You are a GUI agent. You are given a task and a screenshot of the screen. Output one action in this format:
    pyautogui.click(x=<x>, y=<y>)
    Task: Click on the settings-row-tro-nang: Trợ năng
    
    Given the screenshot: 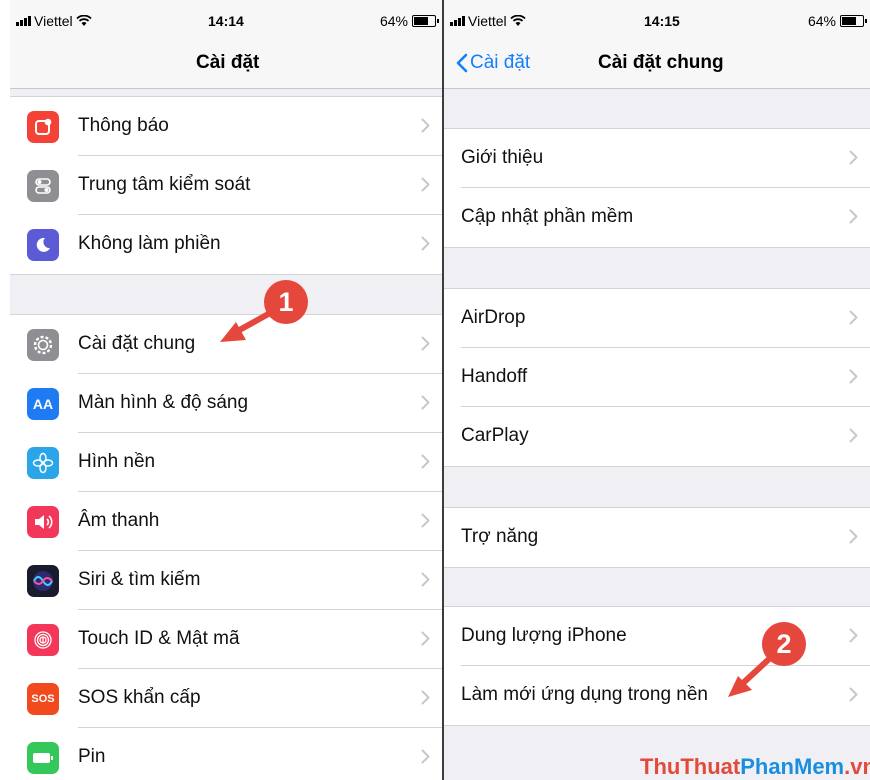 What is the action you would take?
    pyautogui.click(x=657, y=537)
    